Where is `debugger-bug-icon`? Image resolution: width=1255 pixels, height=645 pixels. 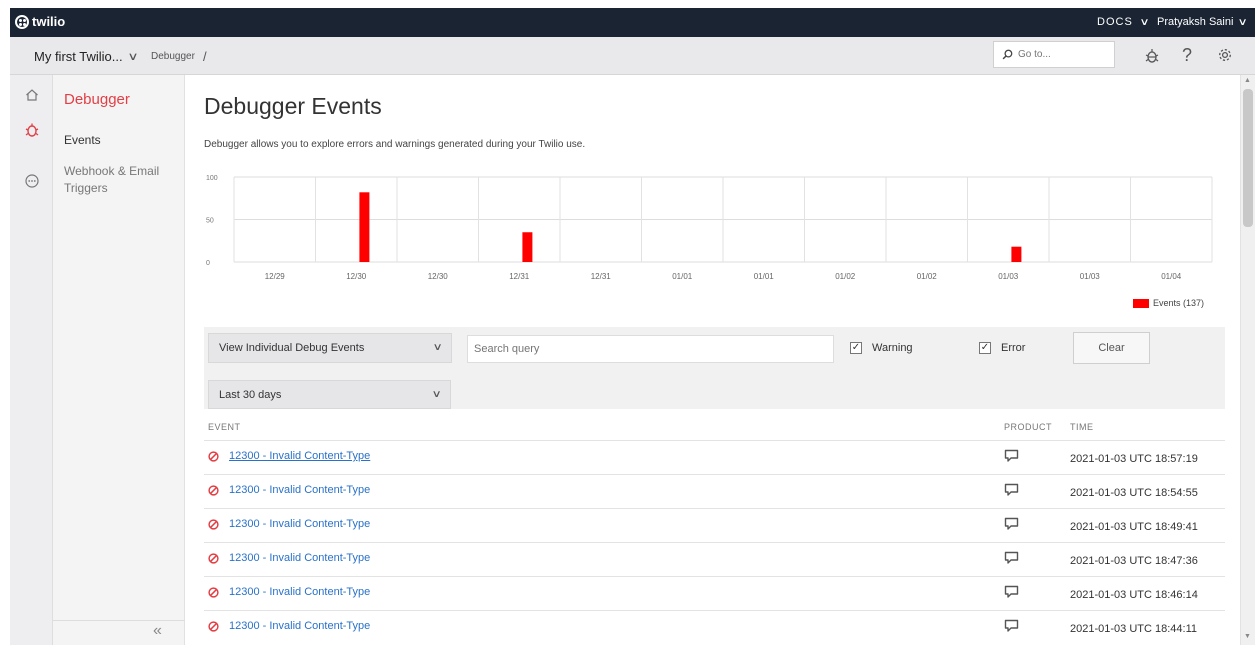
debugger-bug-icon is located at coordinates (1152, 55).